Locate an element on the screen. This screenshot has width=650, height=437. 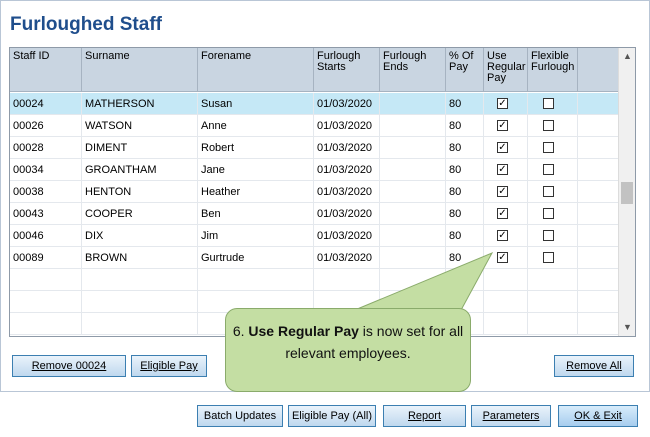
header-col-staff-id: Staff ID is located at coordinates (46, 70).